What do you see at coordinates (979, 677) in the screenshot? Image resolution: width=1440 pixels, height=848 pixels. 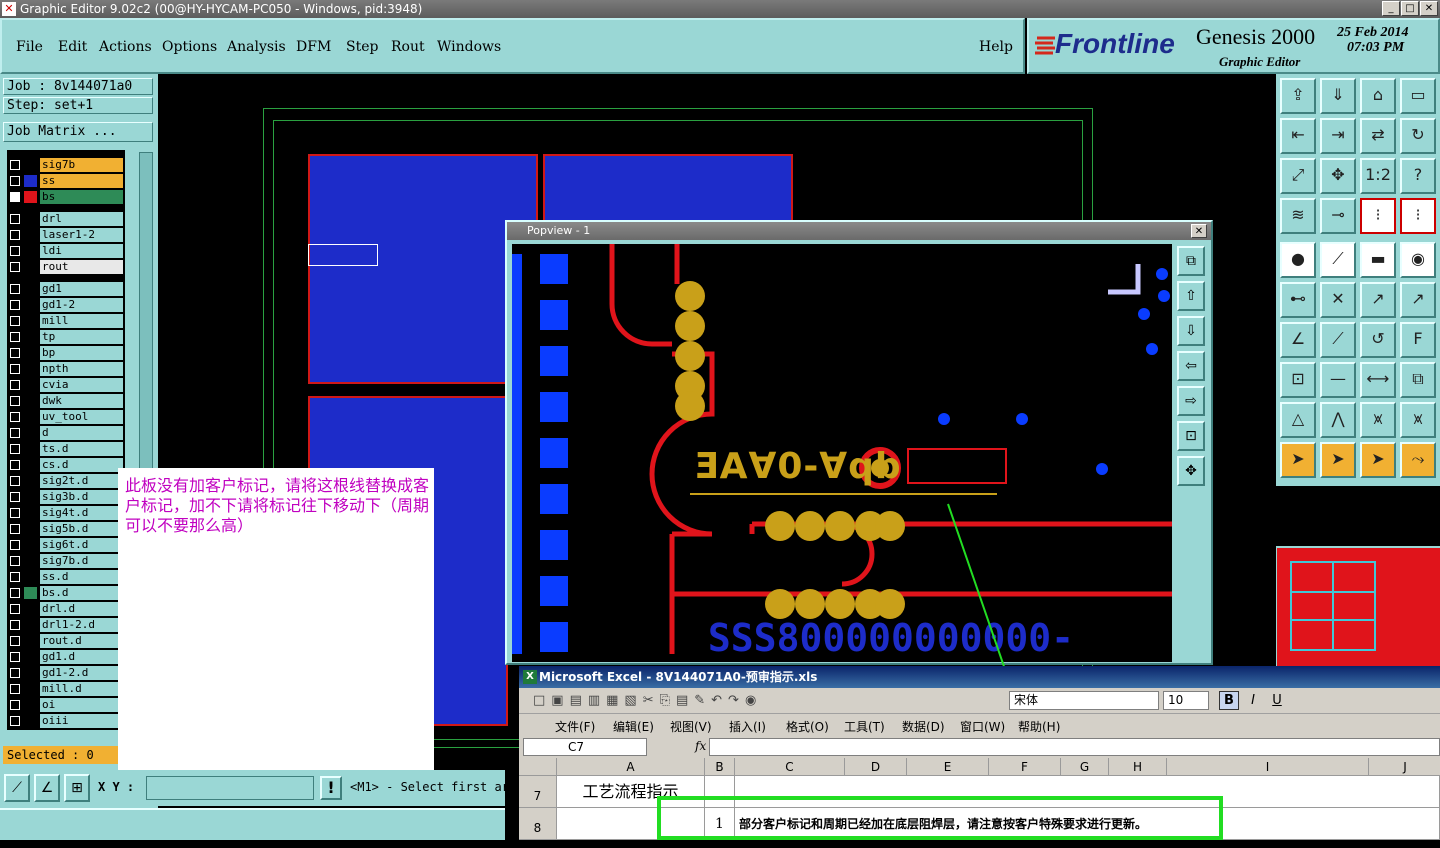 I see `excel-title-bar: Microsoft Excel - 8V144071A0-预审指示.xls` at bounding box center [979, 677].